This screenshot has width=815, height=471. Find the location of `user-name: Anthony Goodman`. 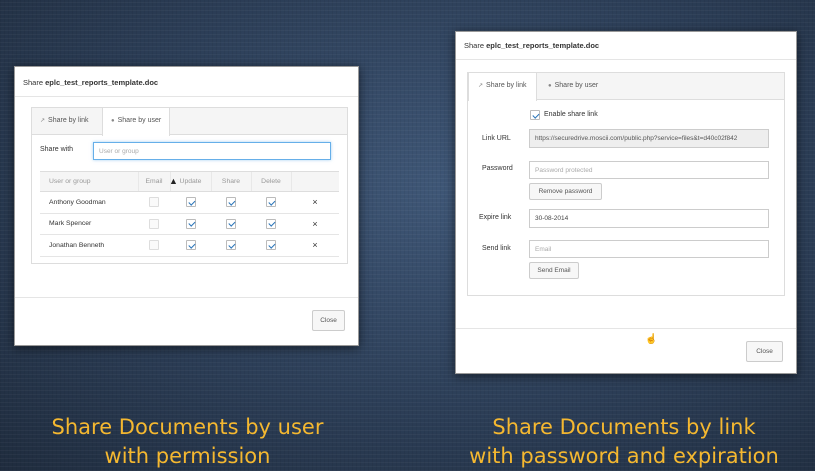

user-name: Anthony Goodman is located at coordinates (89, 202).